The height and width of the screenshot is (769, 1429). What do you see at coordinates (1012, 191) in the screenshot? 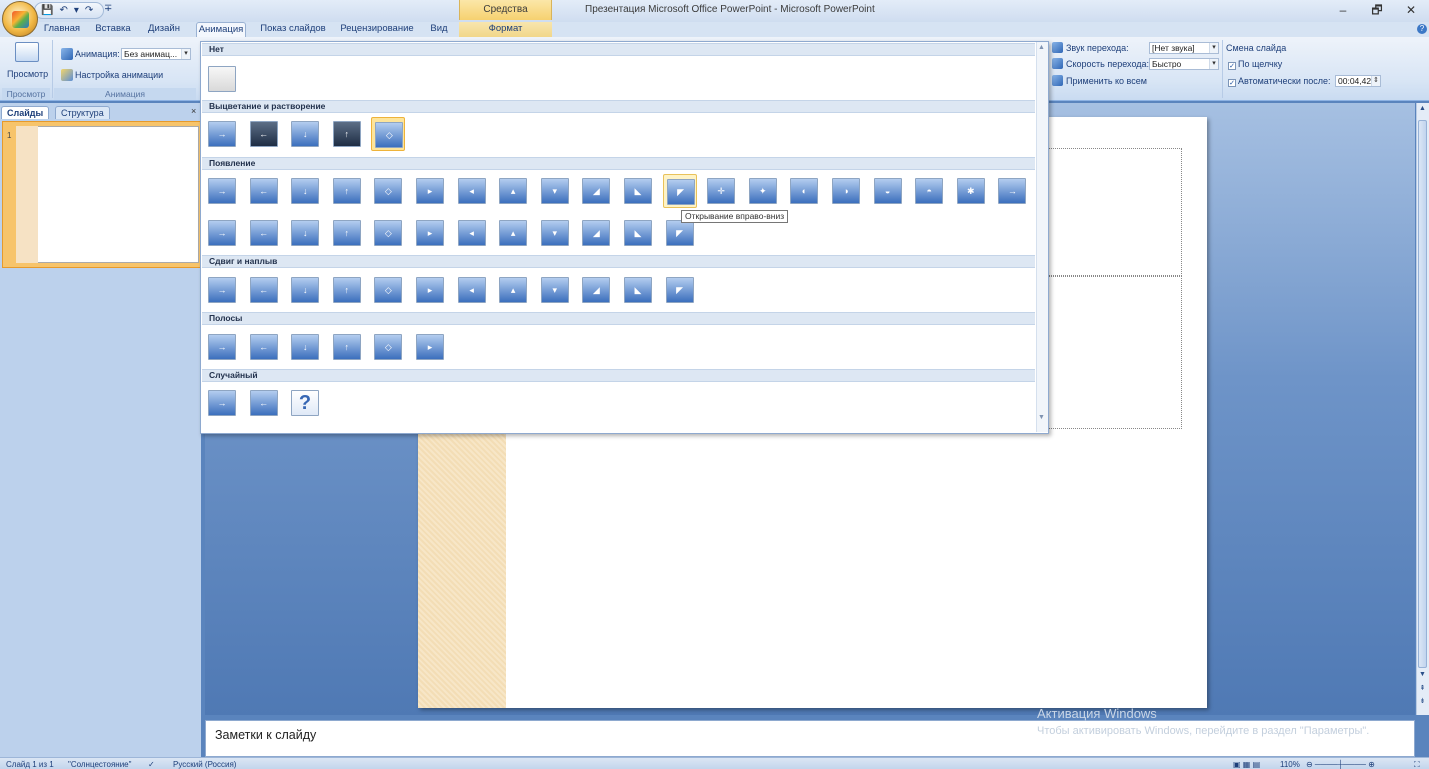
I see `transition-wipe-20: →` at bounding box center [1012, 191].